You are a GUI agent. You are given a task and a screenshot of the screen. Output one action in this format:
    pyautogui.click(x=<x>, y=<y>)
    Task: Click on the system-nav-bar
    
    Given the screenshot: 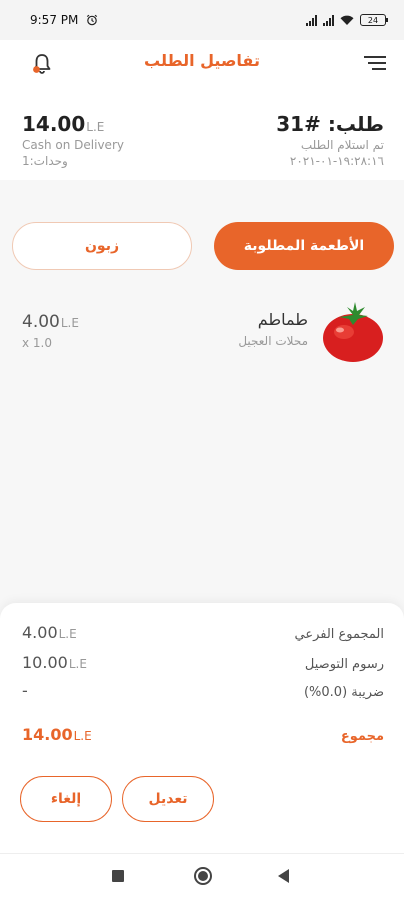 What is the action you would take?
    pyautogui.click(x=202, y=876)
    